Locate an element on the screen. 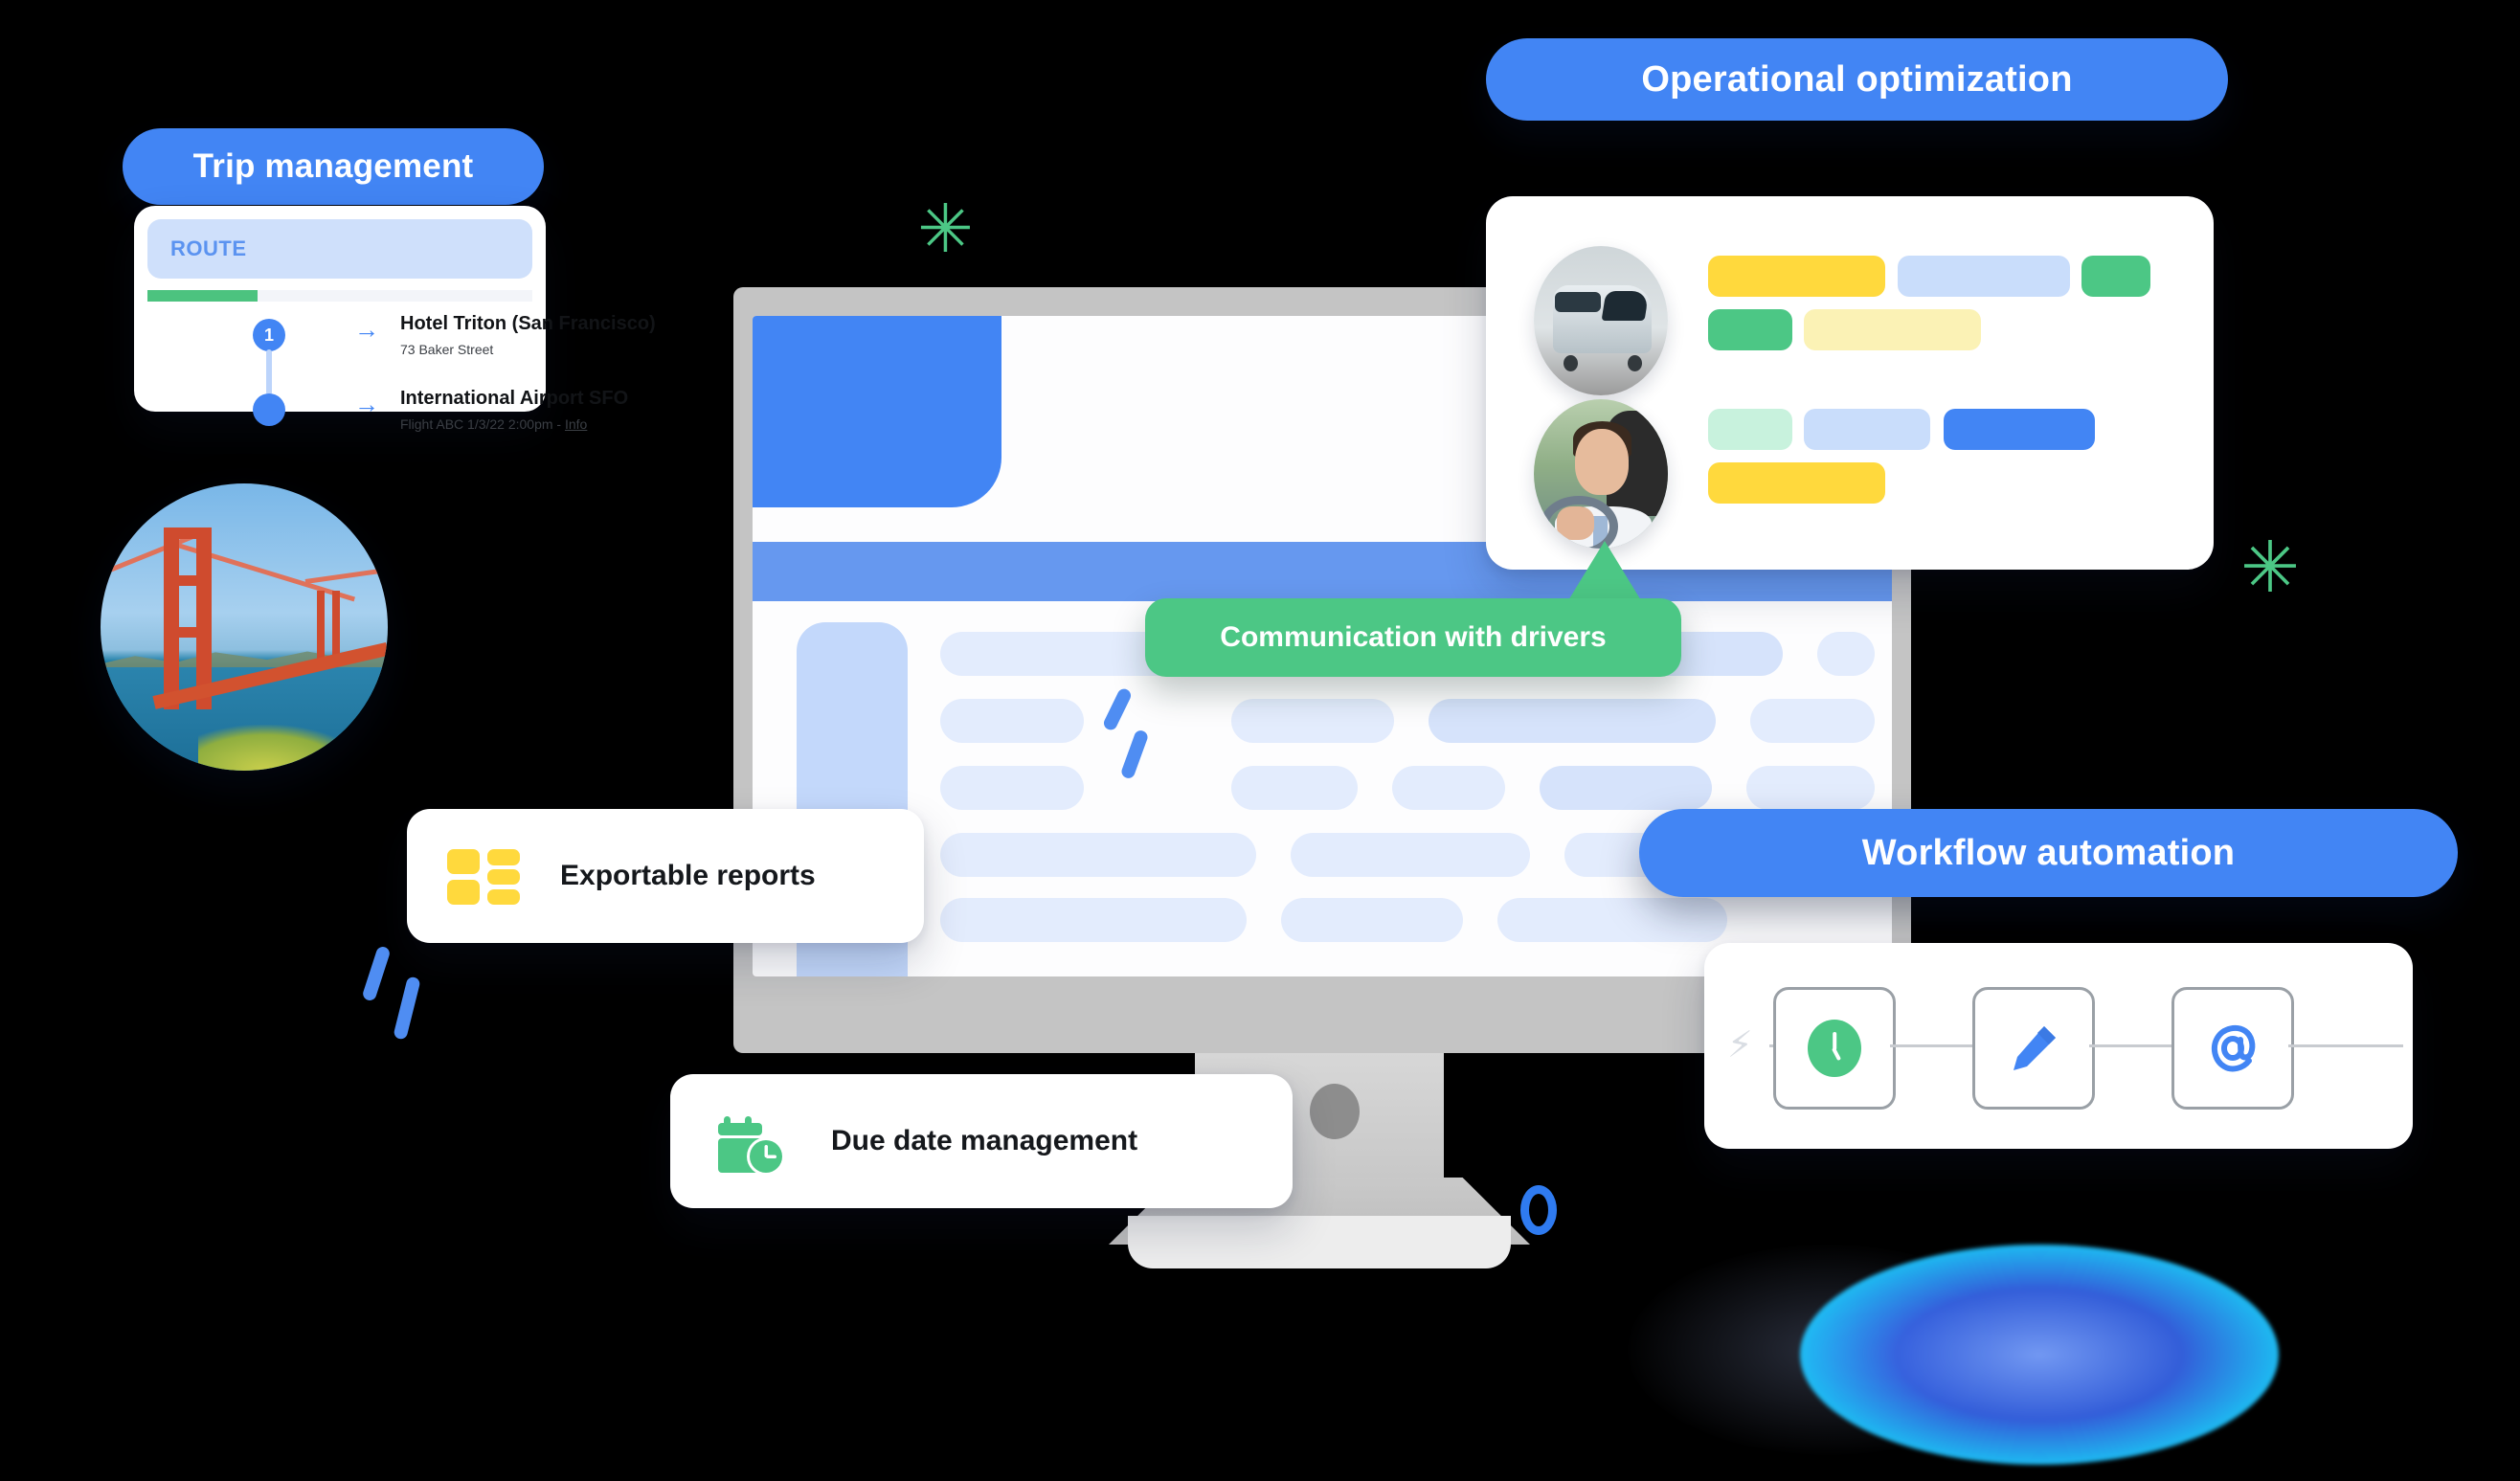 This screenshot has height=1481, width=2520. communication-with-drivers-tooltip: Communication with drivers is located at coordinates (1413, 637).